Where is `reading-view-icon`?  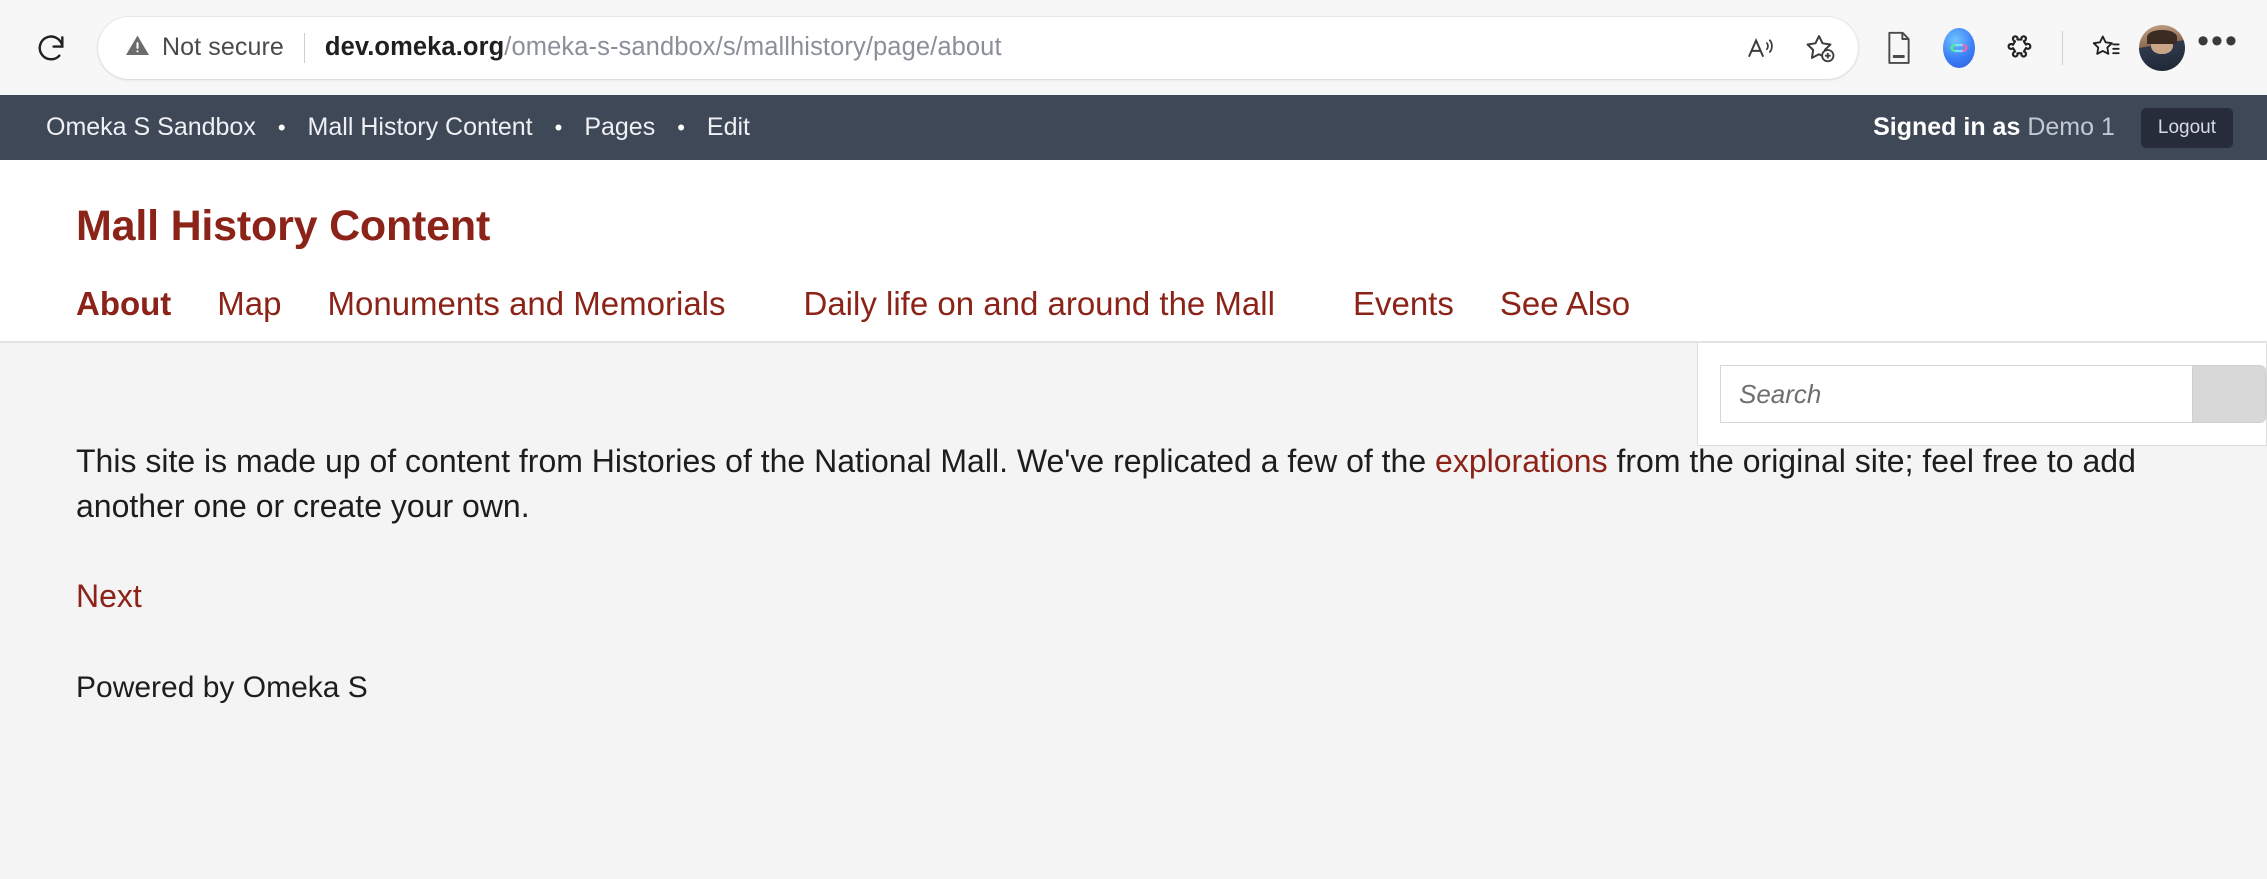 reading-view-icon is located at coordinates (1899, 48).